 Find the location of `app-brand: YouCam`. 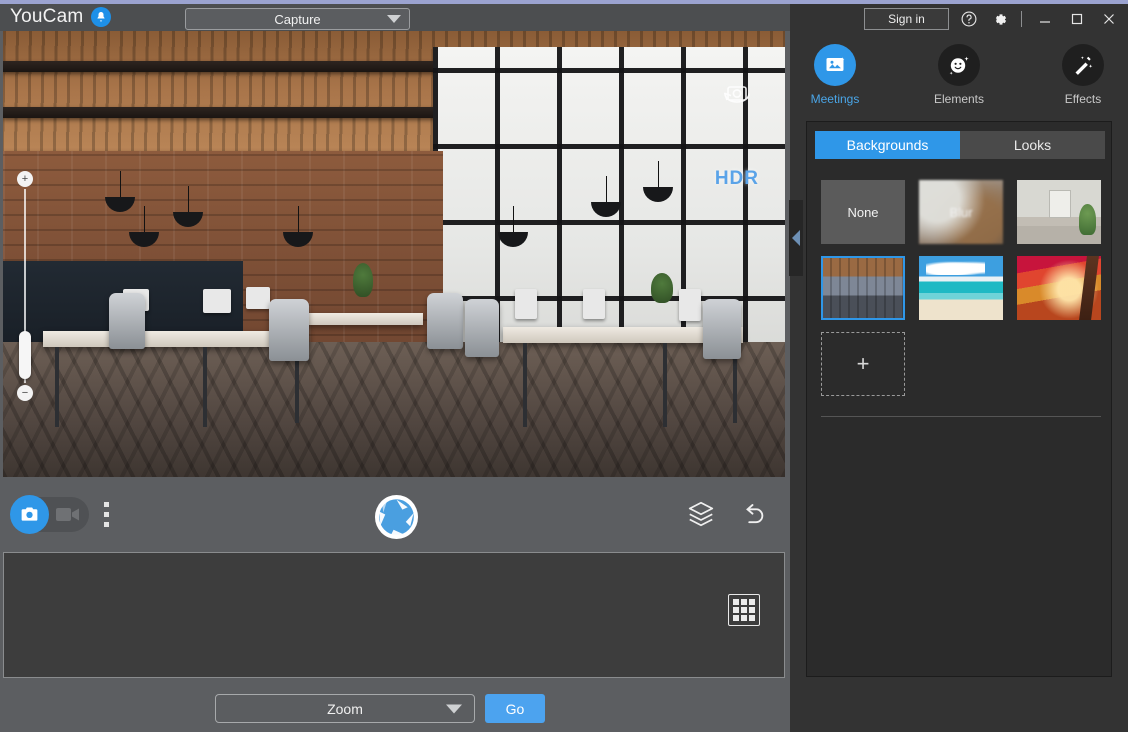

app-brand: YouCam is located at coordinates (61, 17).